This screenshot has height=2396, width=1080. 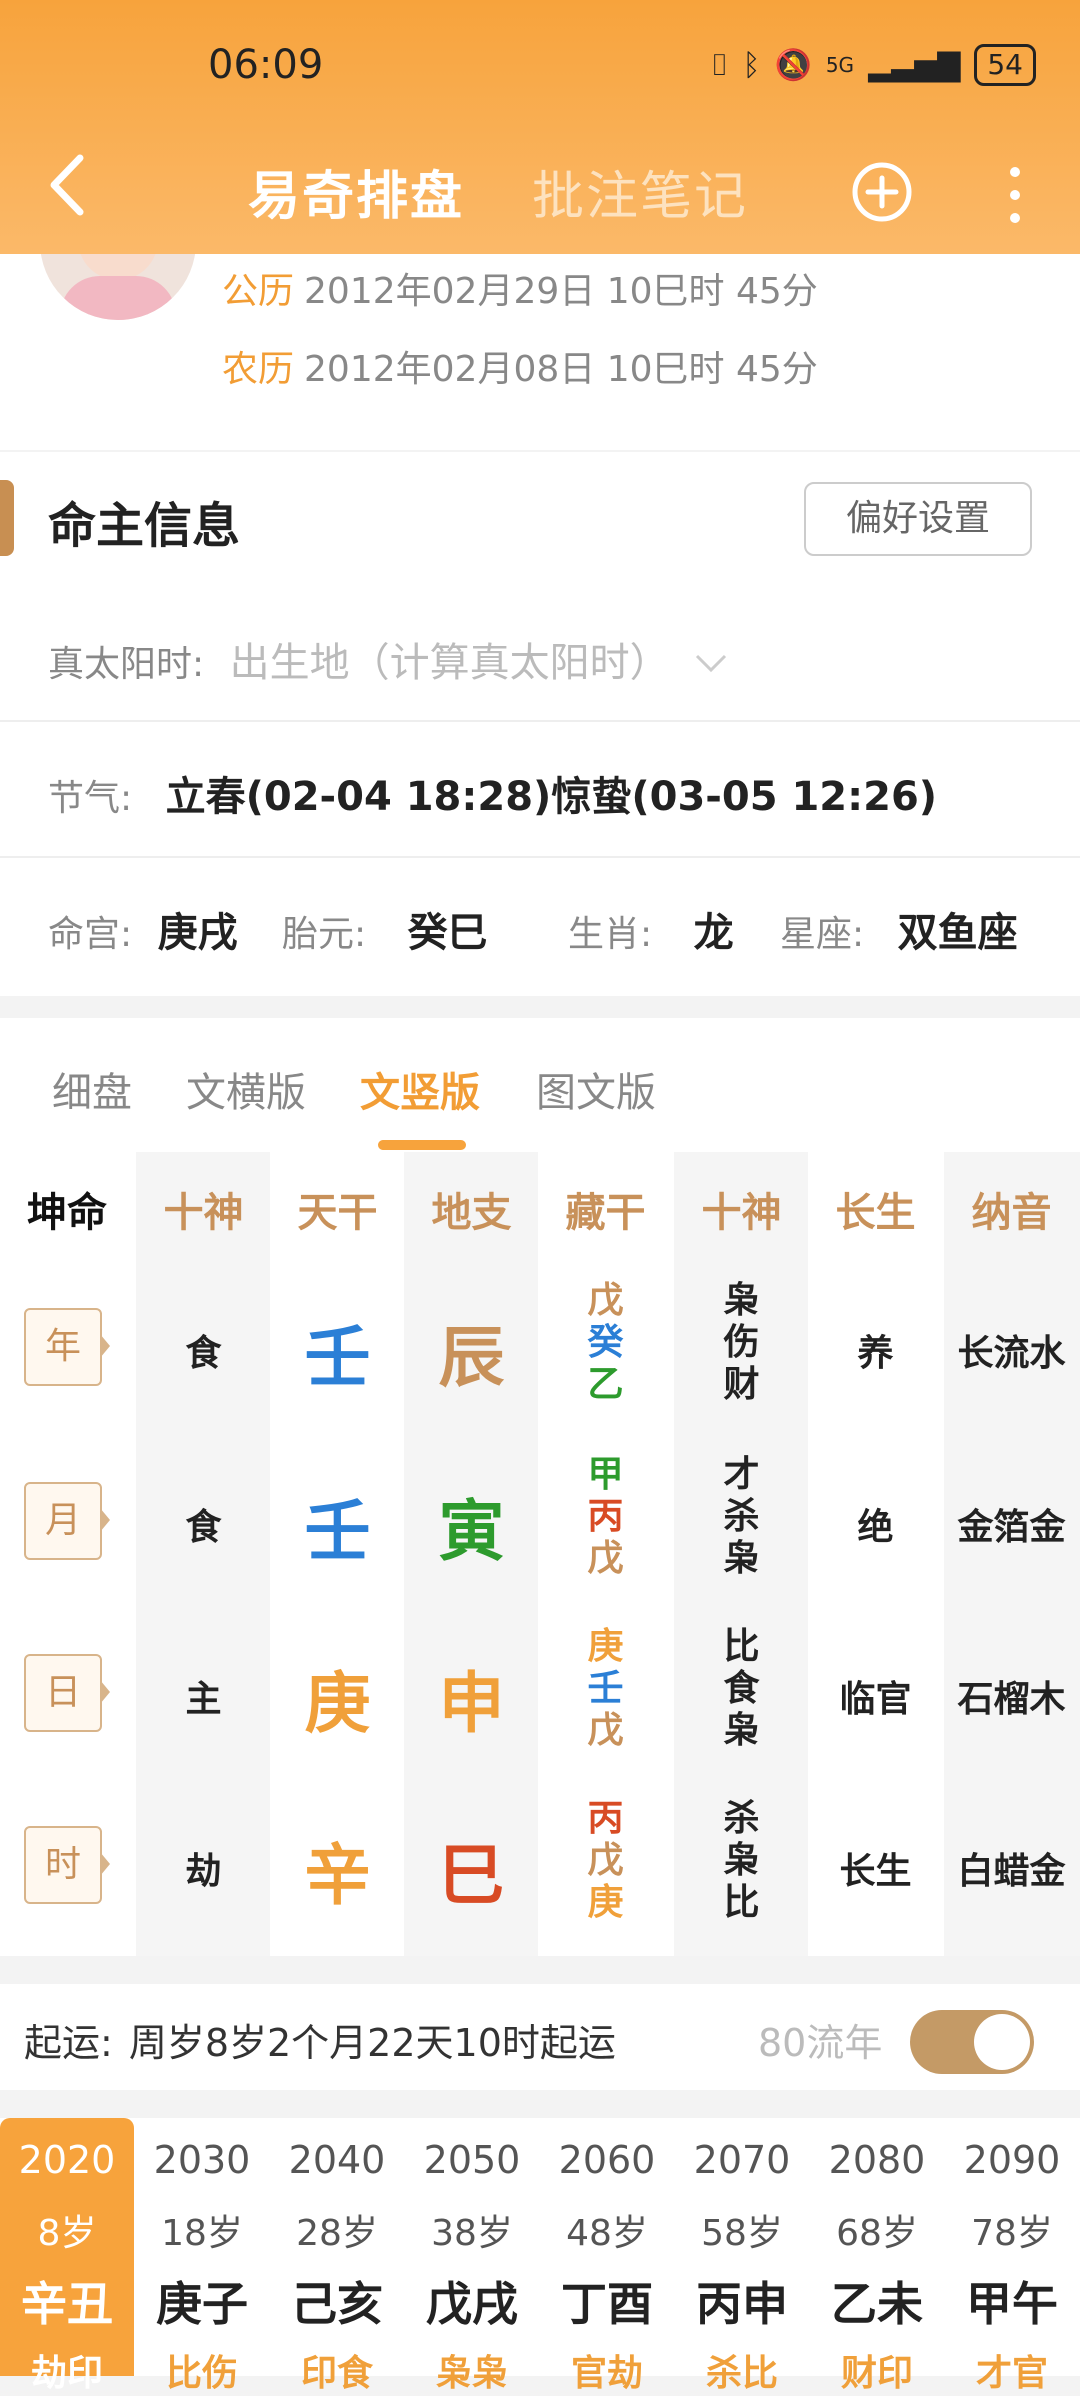 What do you see at coordinates (67, 2233) in the screenshot?
I see `dayun-age: 8岁` at bounding box center [67, 2233].